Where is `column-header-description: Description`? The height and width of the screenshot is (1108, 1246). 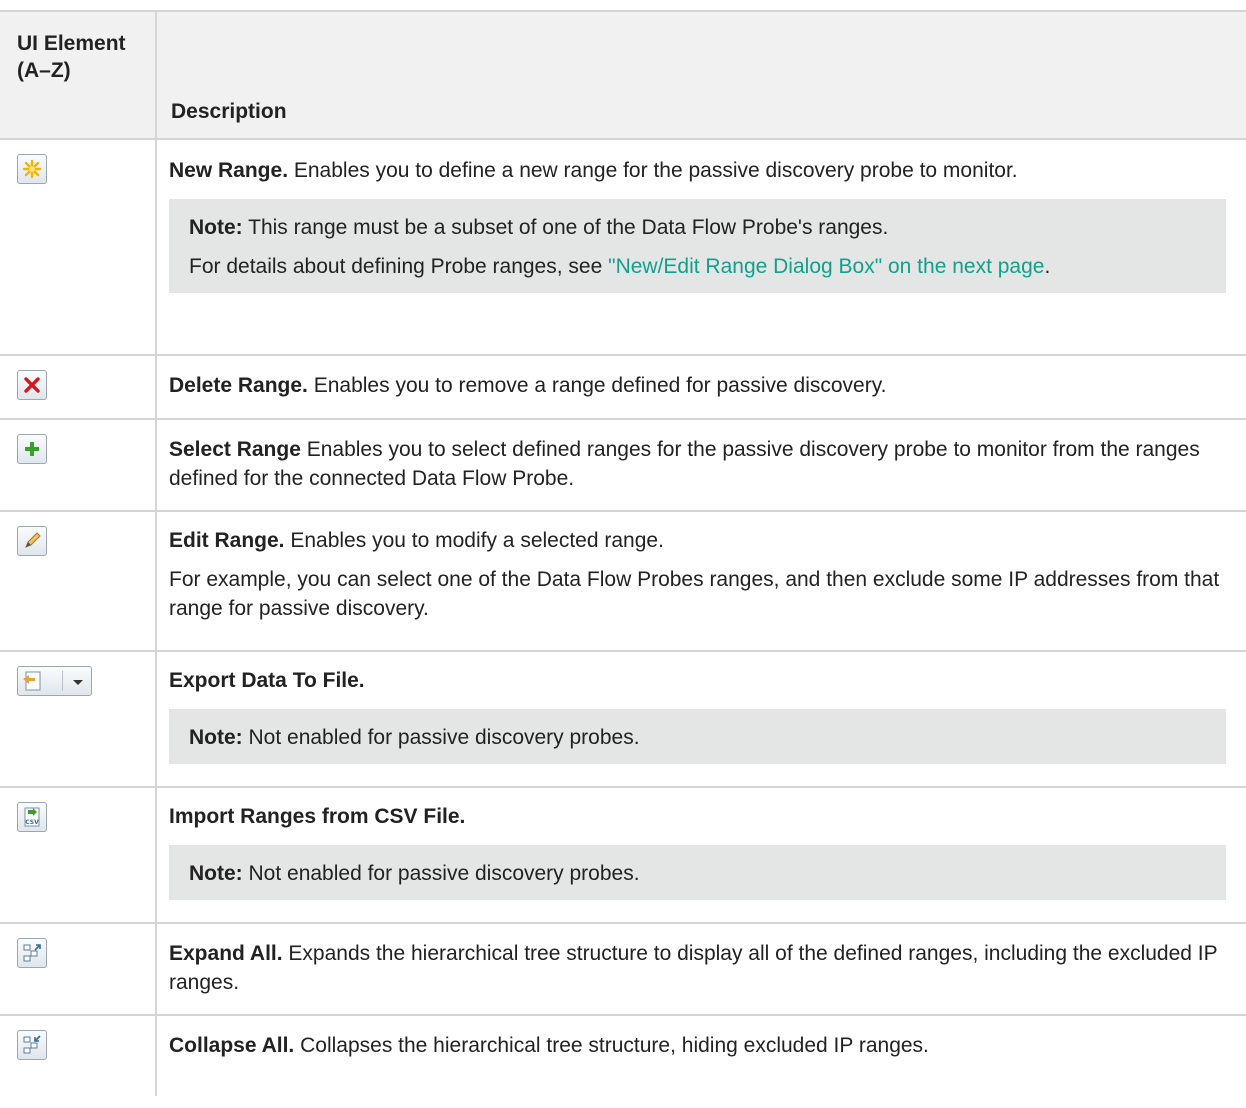 column-header-description: Description is located at coordinates (229, 111).